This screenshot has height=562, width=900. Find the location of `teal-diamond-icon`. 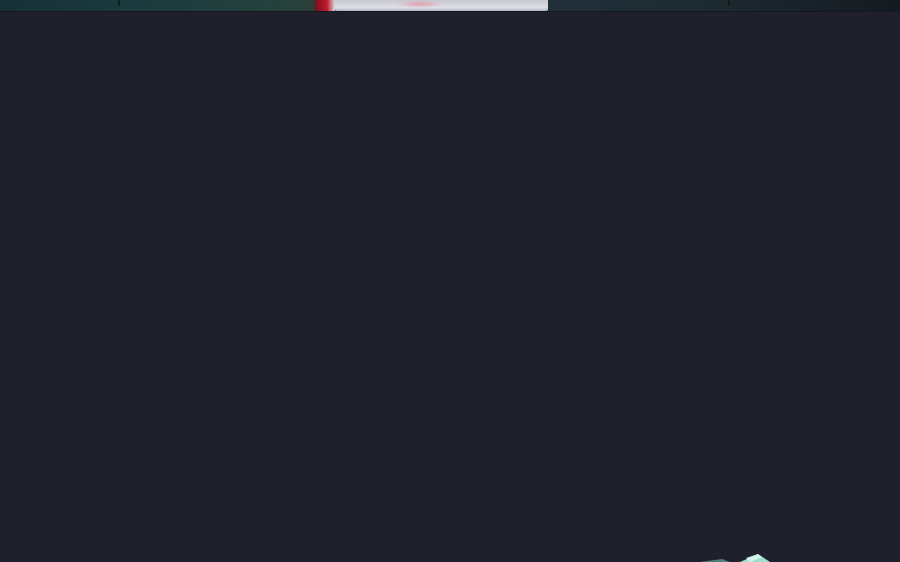

teal-diamond-icon is located at coordinates (735, 555).